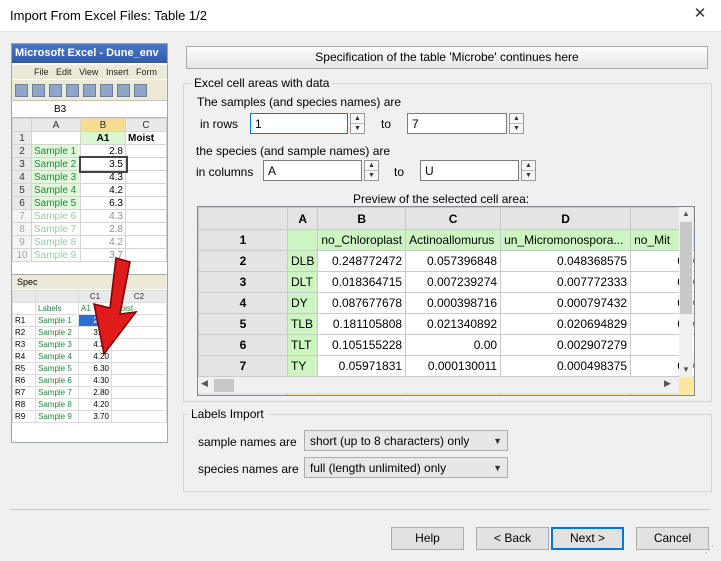 Image resolution: width=721 pixels, height=561 pixels. What do you see at coordinates (360, 509) in the screenshot?
I see `footer-divider` at bounding box center [360, 509].